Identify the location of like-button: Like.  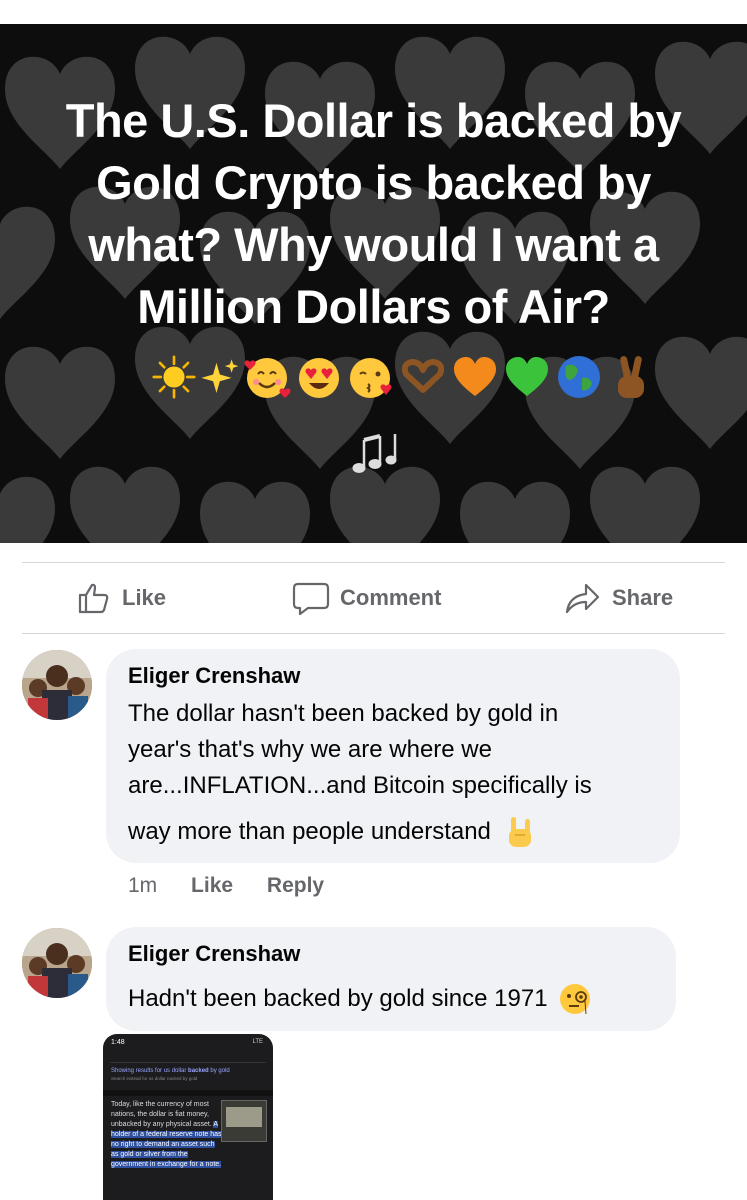
(121, 598).